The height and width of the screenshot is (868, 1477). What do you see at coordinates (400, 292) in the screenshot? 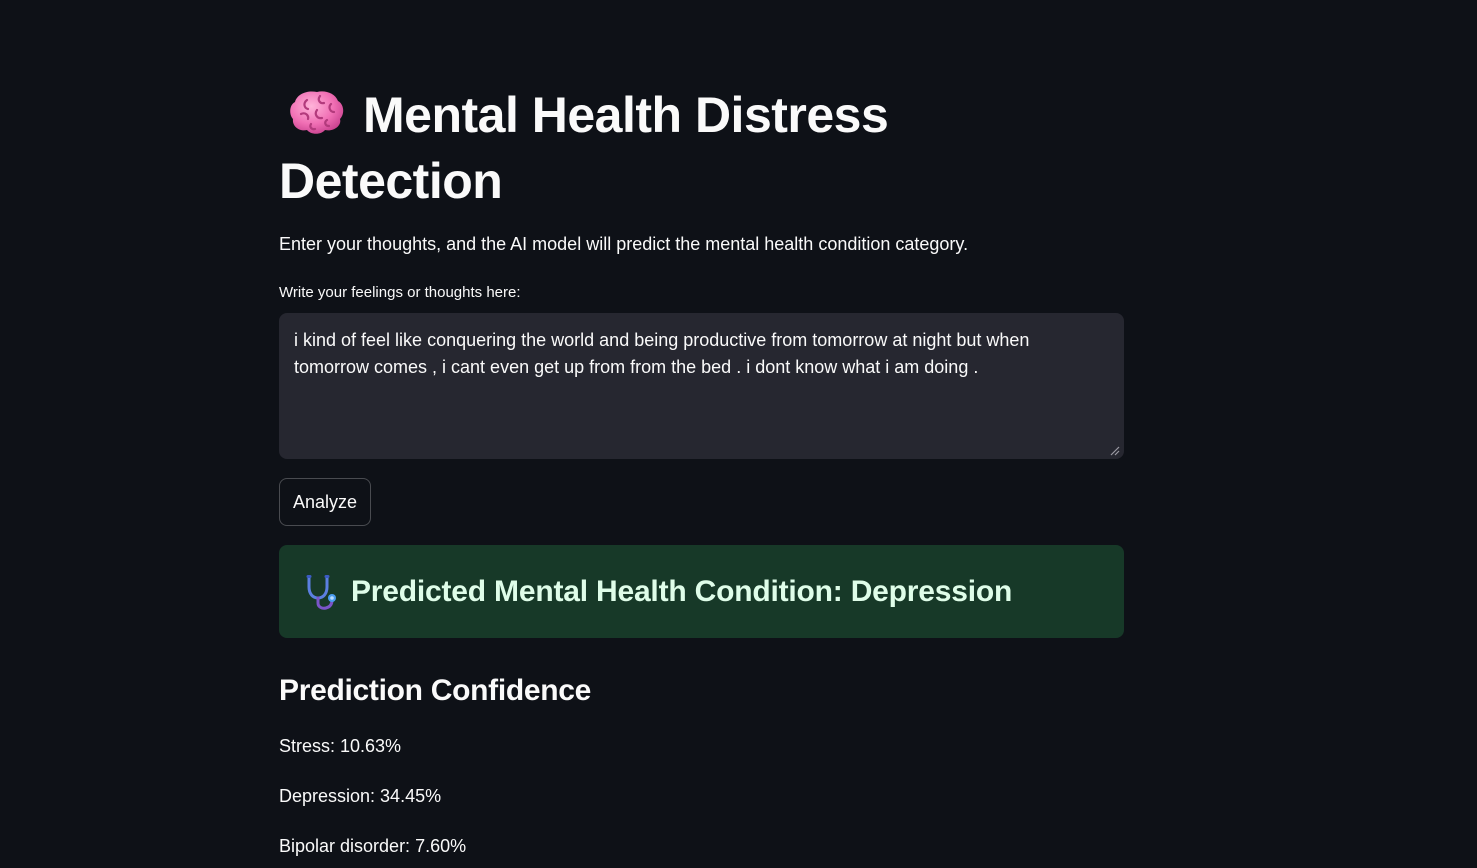
I see `thoughts-input-label: Write your feelings or thoughts here:` at bounding box center [400, 292].